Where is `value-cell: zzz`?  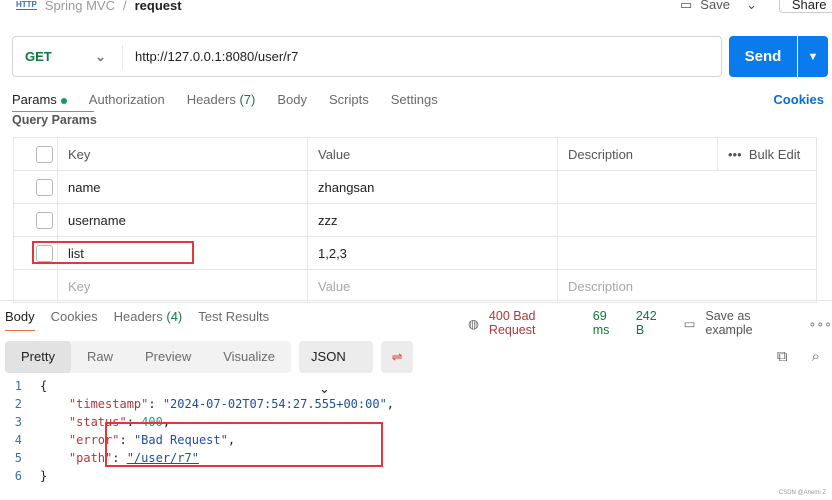 value-cell: zzz is located at coordinates (432, 220).